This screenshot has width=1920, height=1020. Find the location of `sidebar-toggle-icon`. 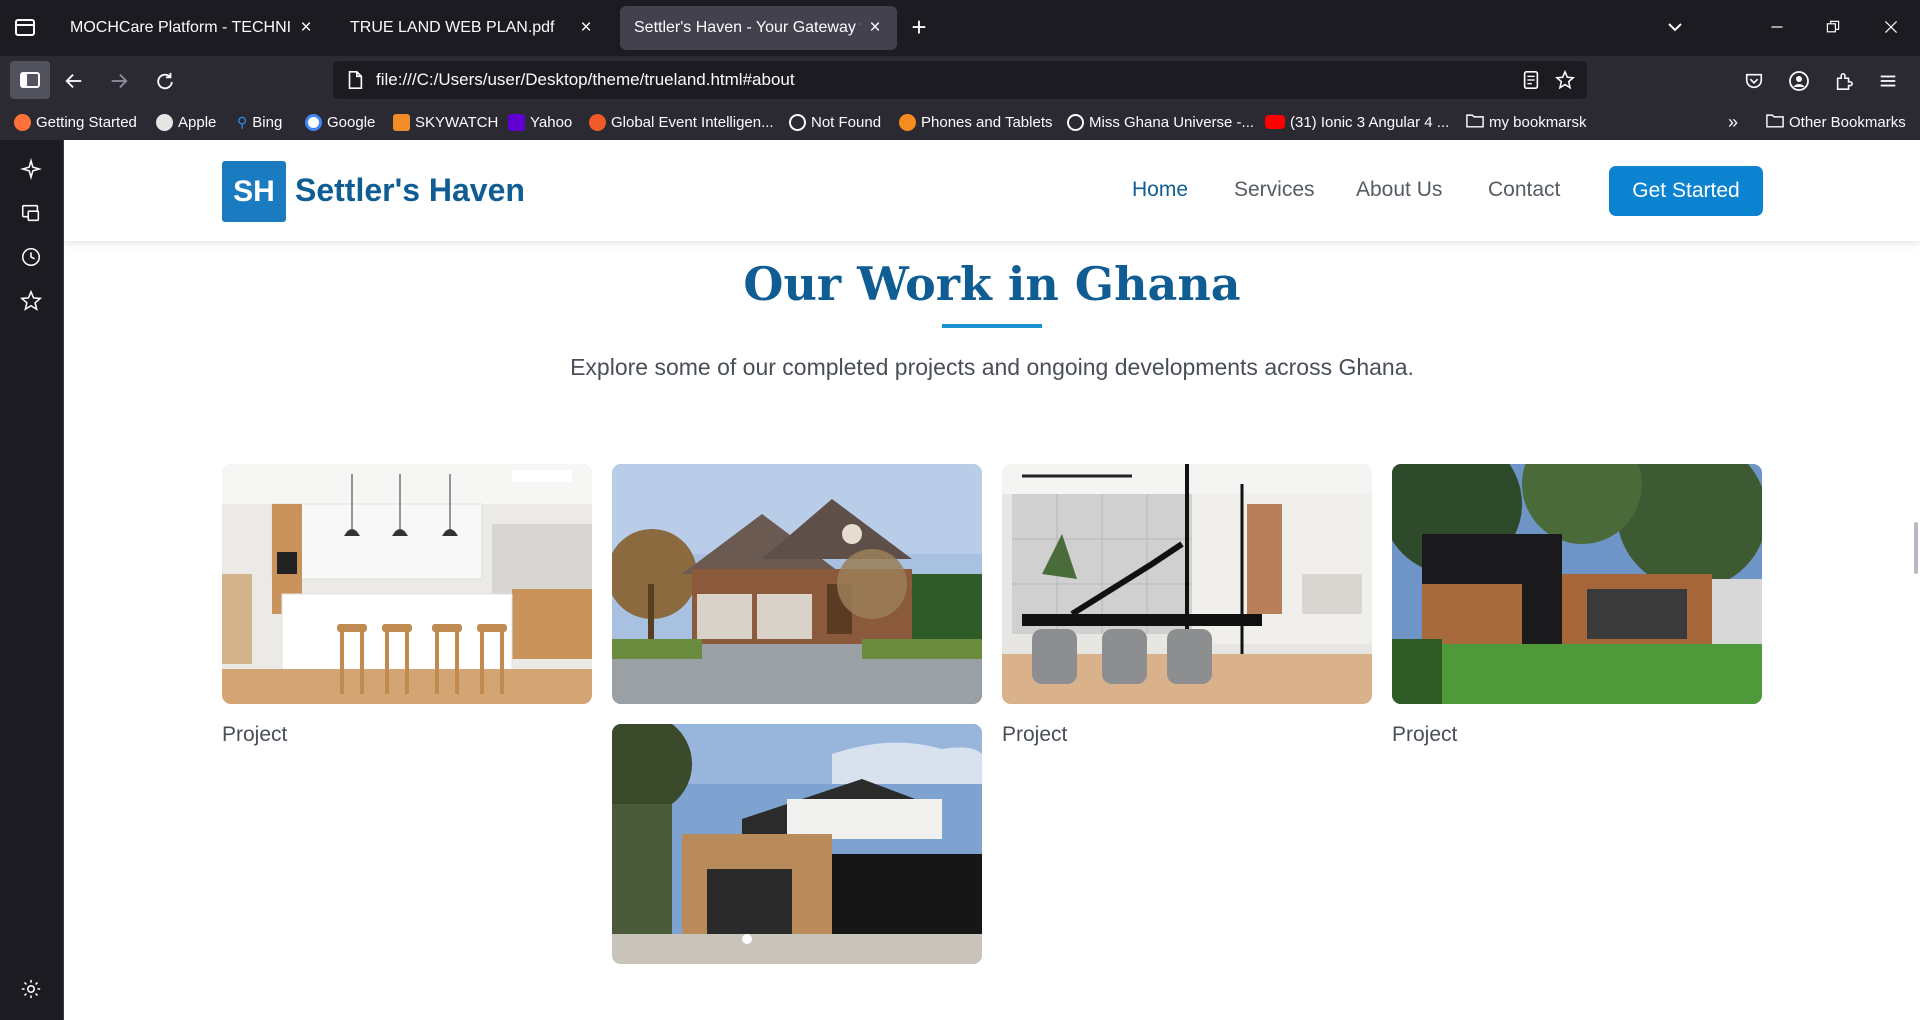

sidebar-toggle-icon is located at coordinates (30, 80).